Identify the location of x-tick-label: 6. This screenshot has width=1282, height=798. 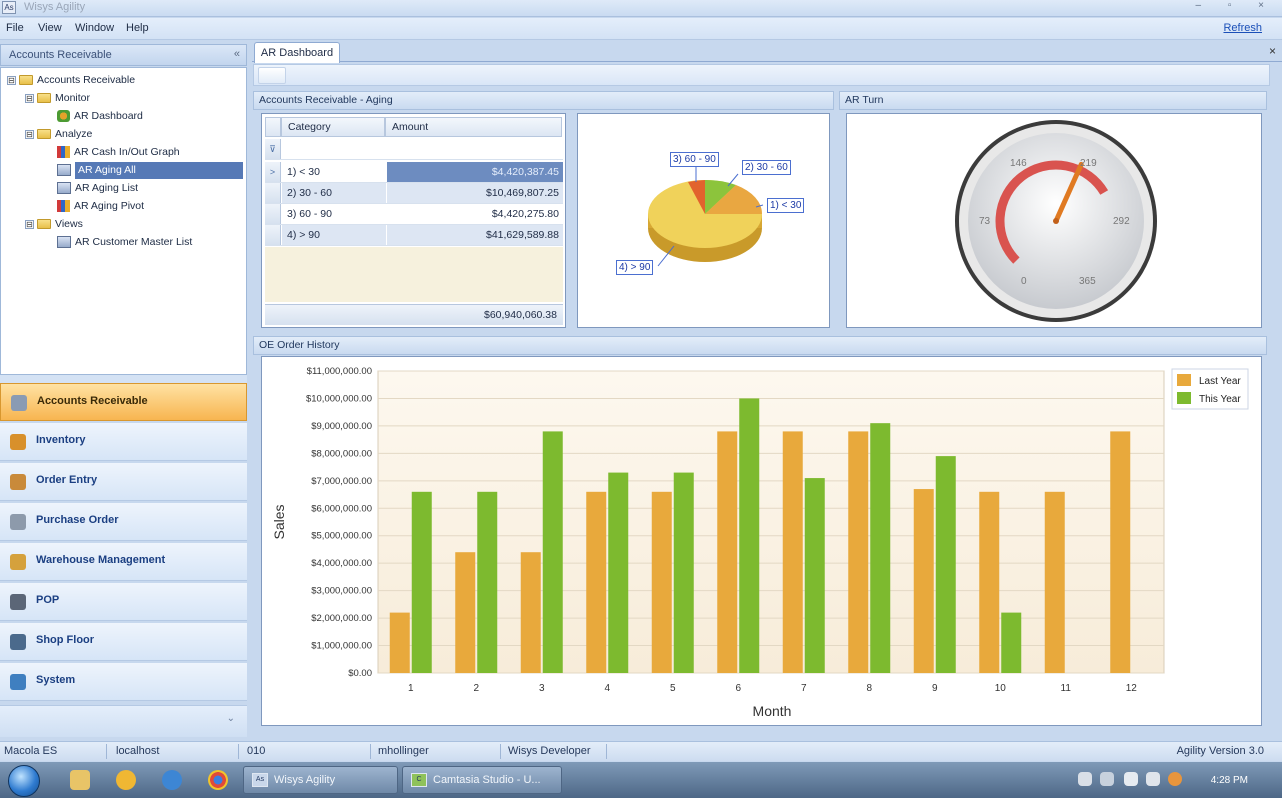
(738, 688).